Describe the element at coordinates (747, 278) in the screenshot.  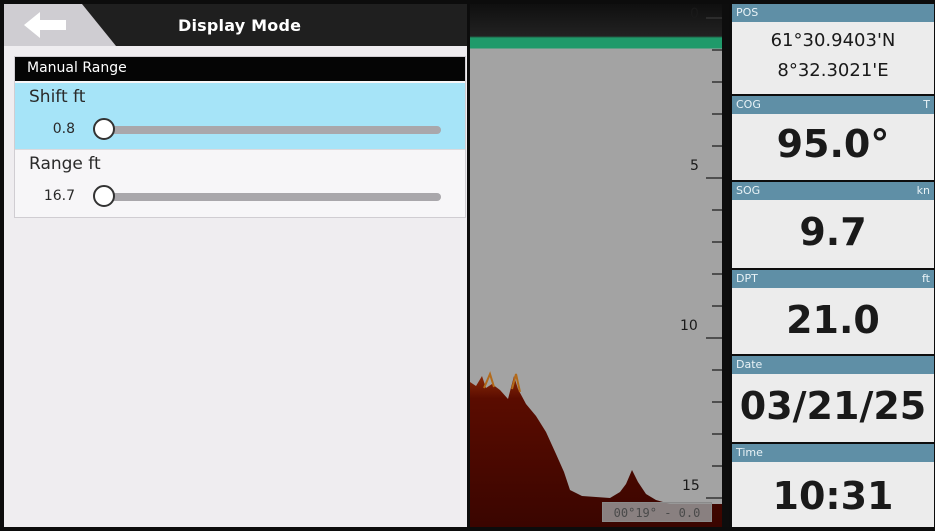
I see `dpt-label: DPT` at that location.